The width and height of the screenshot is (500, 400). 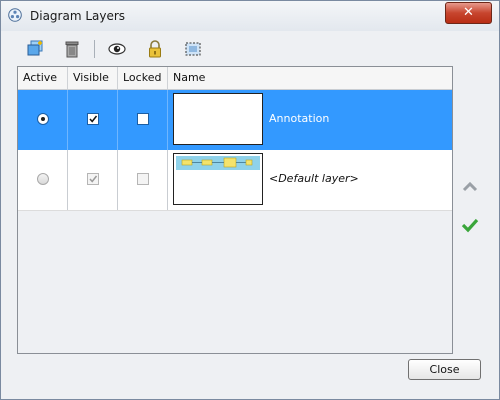 I want to click on lock-icon, so click(x=155, y=49).